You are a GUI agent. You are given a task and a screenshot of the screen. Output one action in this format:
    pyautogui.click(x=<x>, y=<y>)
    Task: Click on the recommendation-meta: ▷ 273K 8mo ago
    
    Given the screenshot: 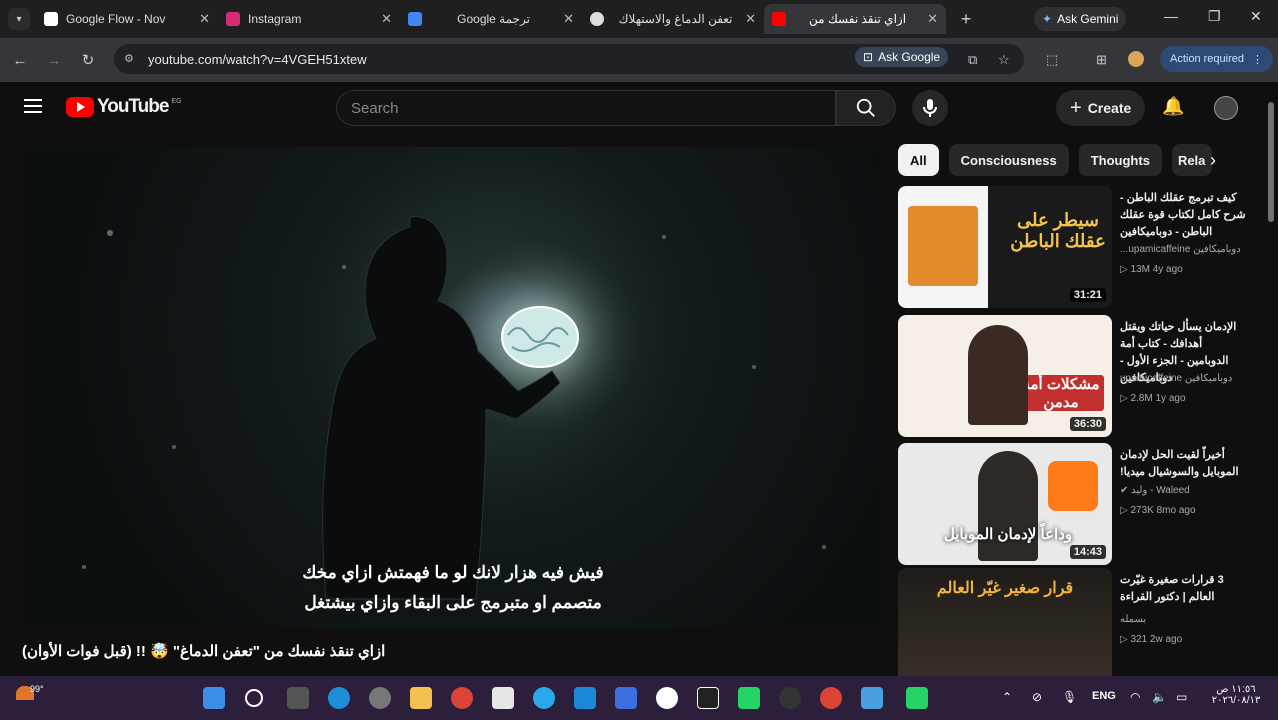 What is the action you would take?
    pyautogui.click(x=1158, y=510)
    